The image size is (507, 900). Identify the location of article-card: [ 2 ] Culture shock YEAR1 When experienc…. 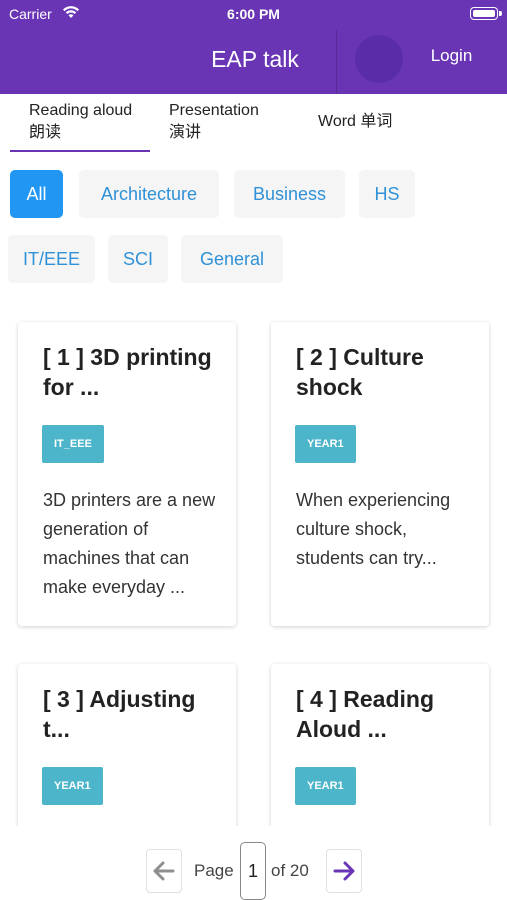
(380, 474).